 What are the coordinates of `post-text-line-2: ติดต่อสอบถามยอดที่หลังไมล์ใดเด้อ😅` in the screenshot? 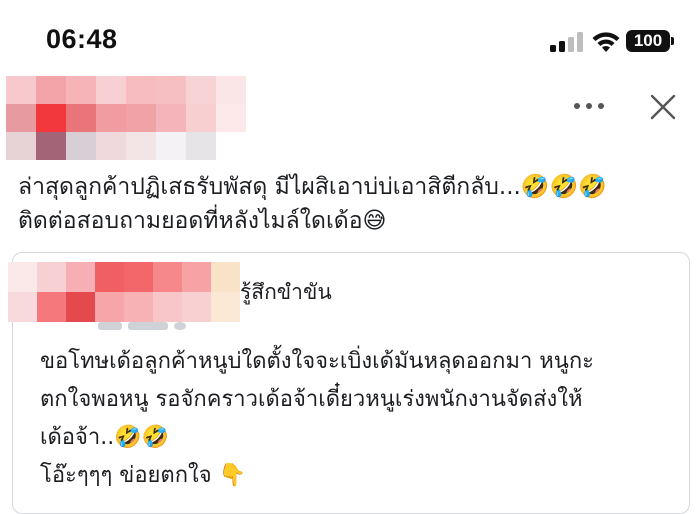 It's located at (202, 221).